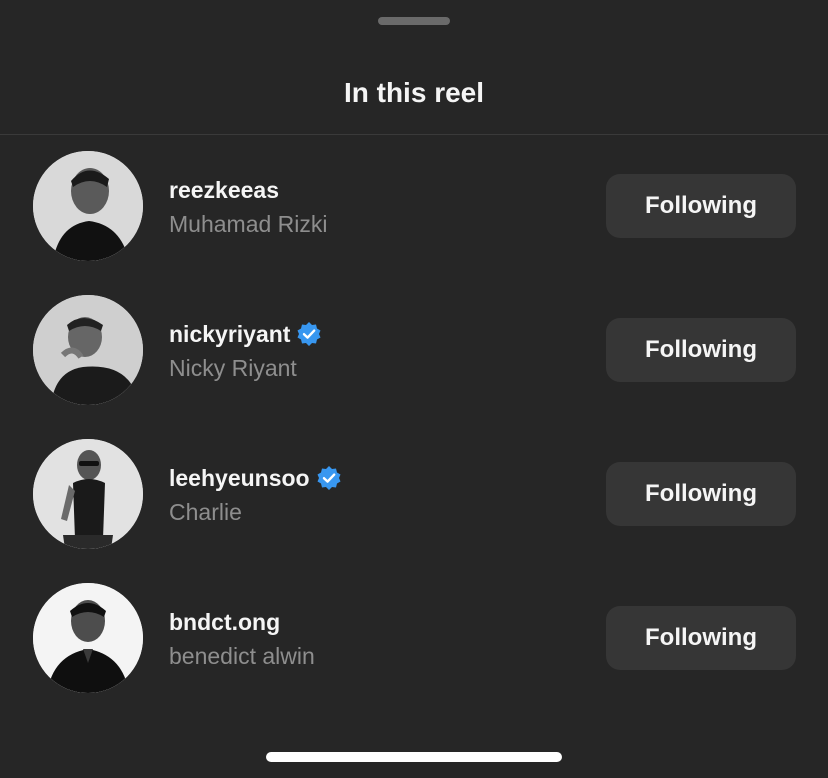 This screenshot has width=828, height=778. Describe the element at coordinates (205, 512) in the screenshot. I see `full-name: Charlie` at that location.